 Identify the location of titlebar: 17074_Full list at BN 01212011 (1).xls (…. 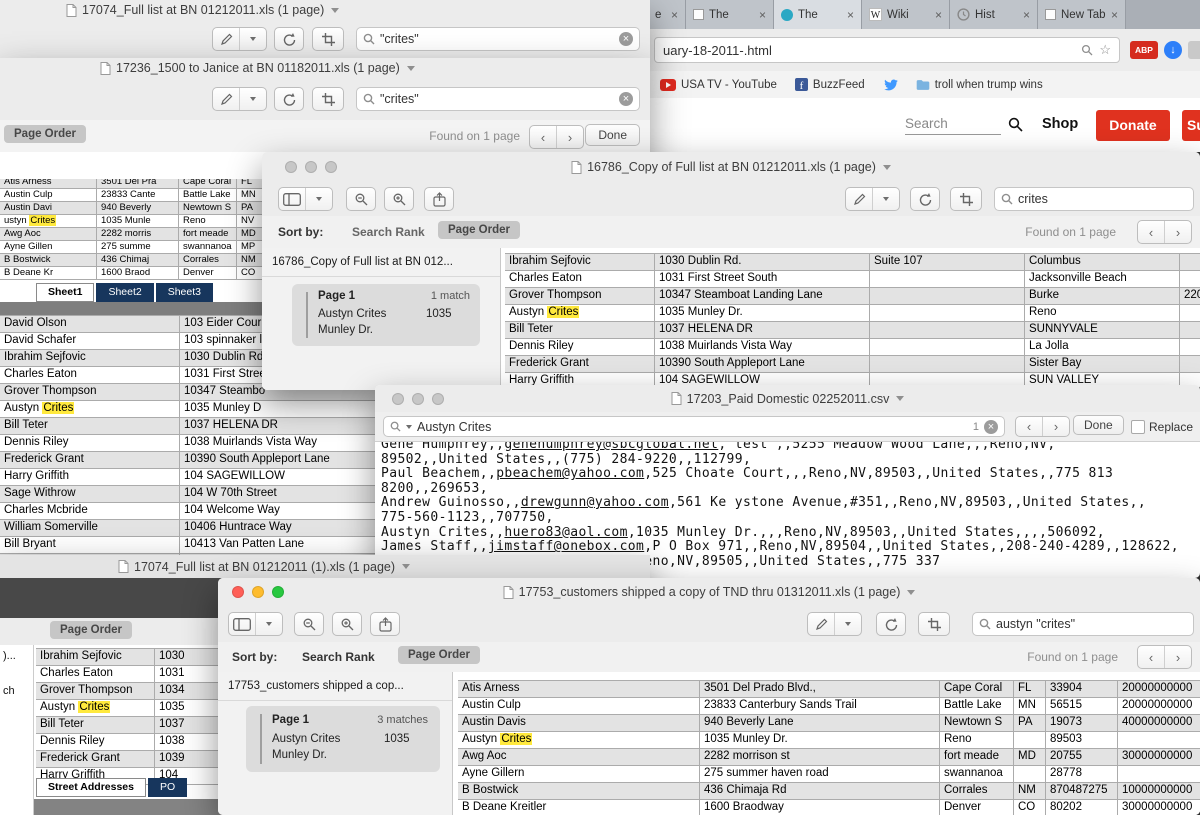
(325, 567).